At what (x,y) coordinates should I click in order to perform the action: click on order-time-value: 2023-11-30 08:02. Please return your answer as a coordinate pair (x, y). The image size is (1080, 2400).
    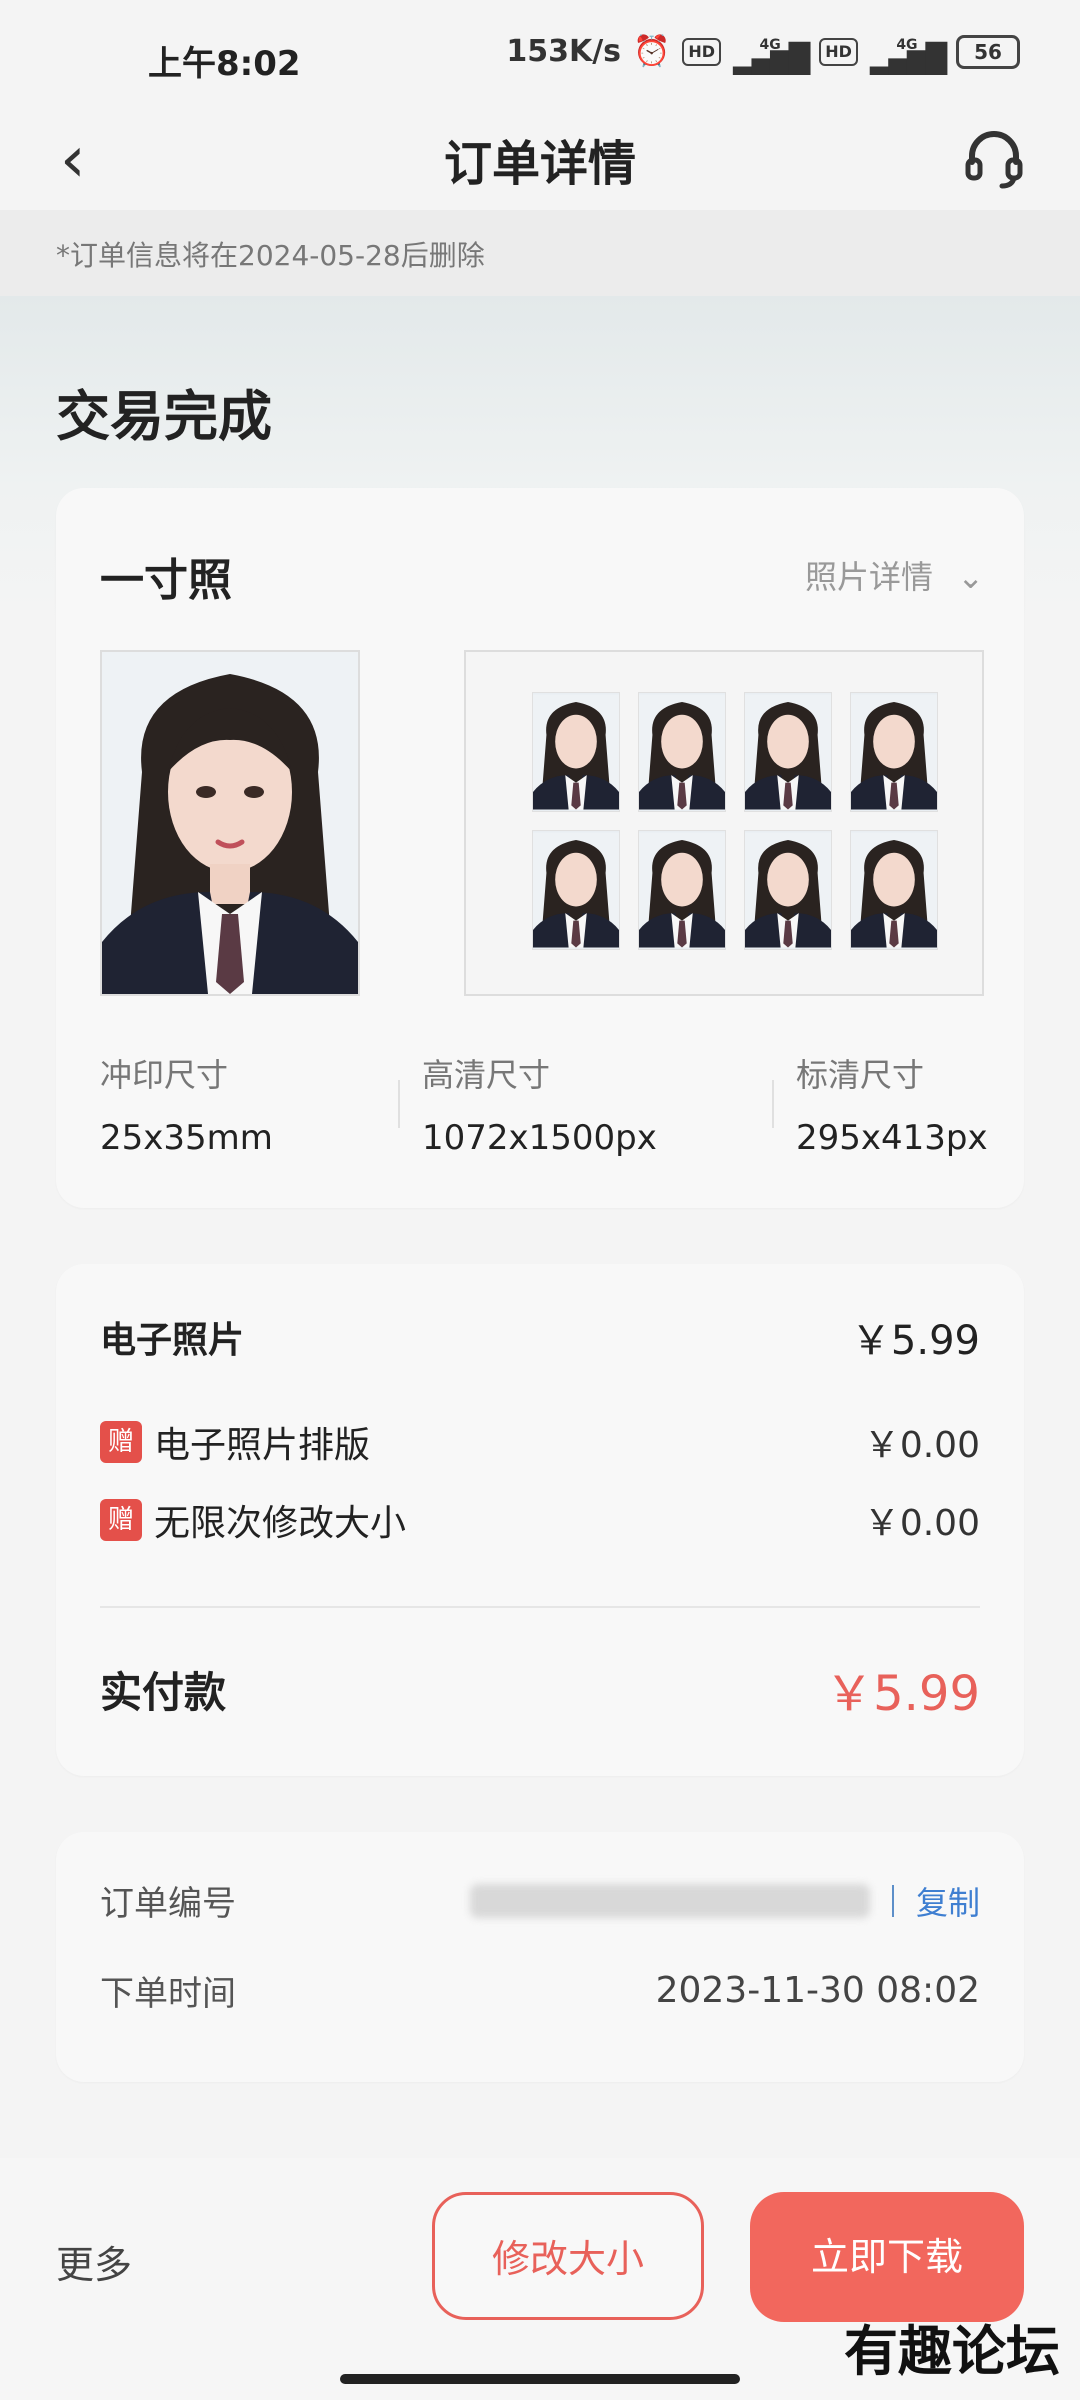
    Looking at the image, I should click on (817, 1990).